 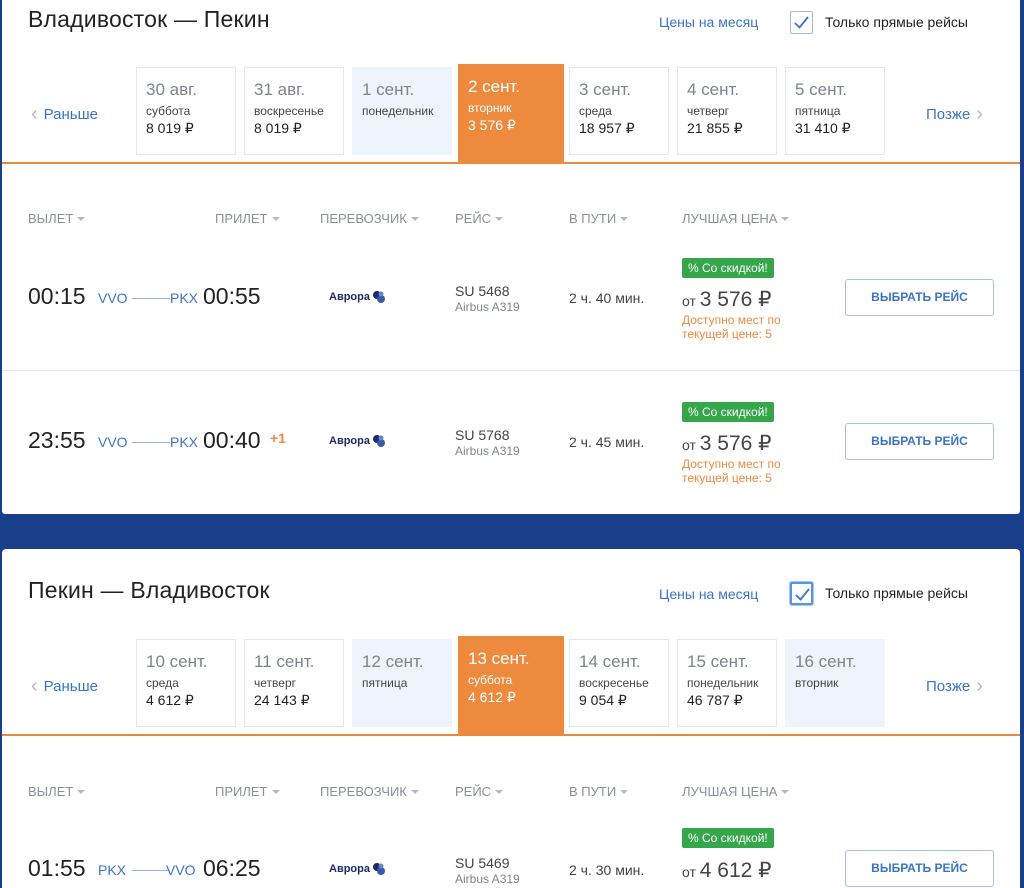 I want to click on date-price: 21 855 ₽, so click(x=715, y=128).